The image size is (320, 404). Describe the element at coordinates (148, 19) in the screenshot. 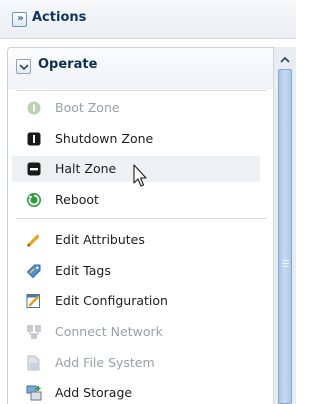

I see `actions-bar: » Actions` at that location.